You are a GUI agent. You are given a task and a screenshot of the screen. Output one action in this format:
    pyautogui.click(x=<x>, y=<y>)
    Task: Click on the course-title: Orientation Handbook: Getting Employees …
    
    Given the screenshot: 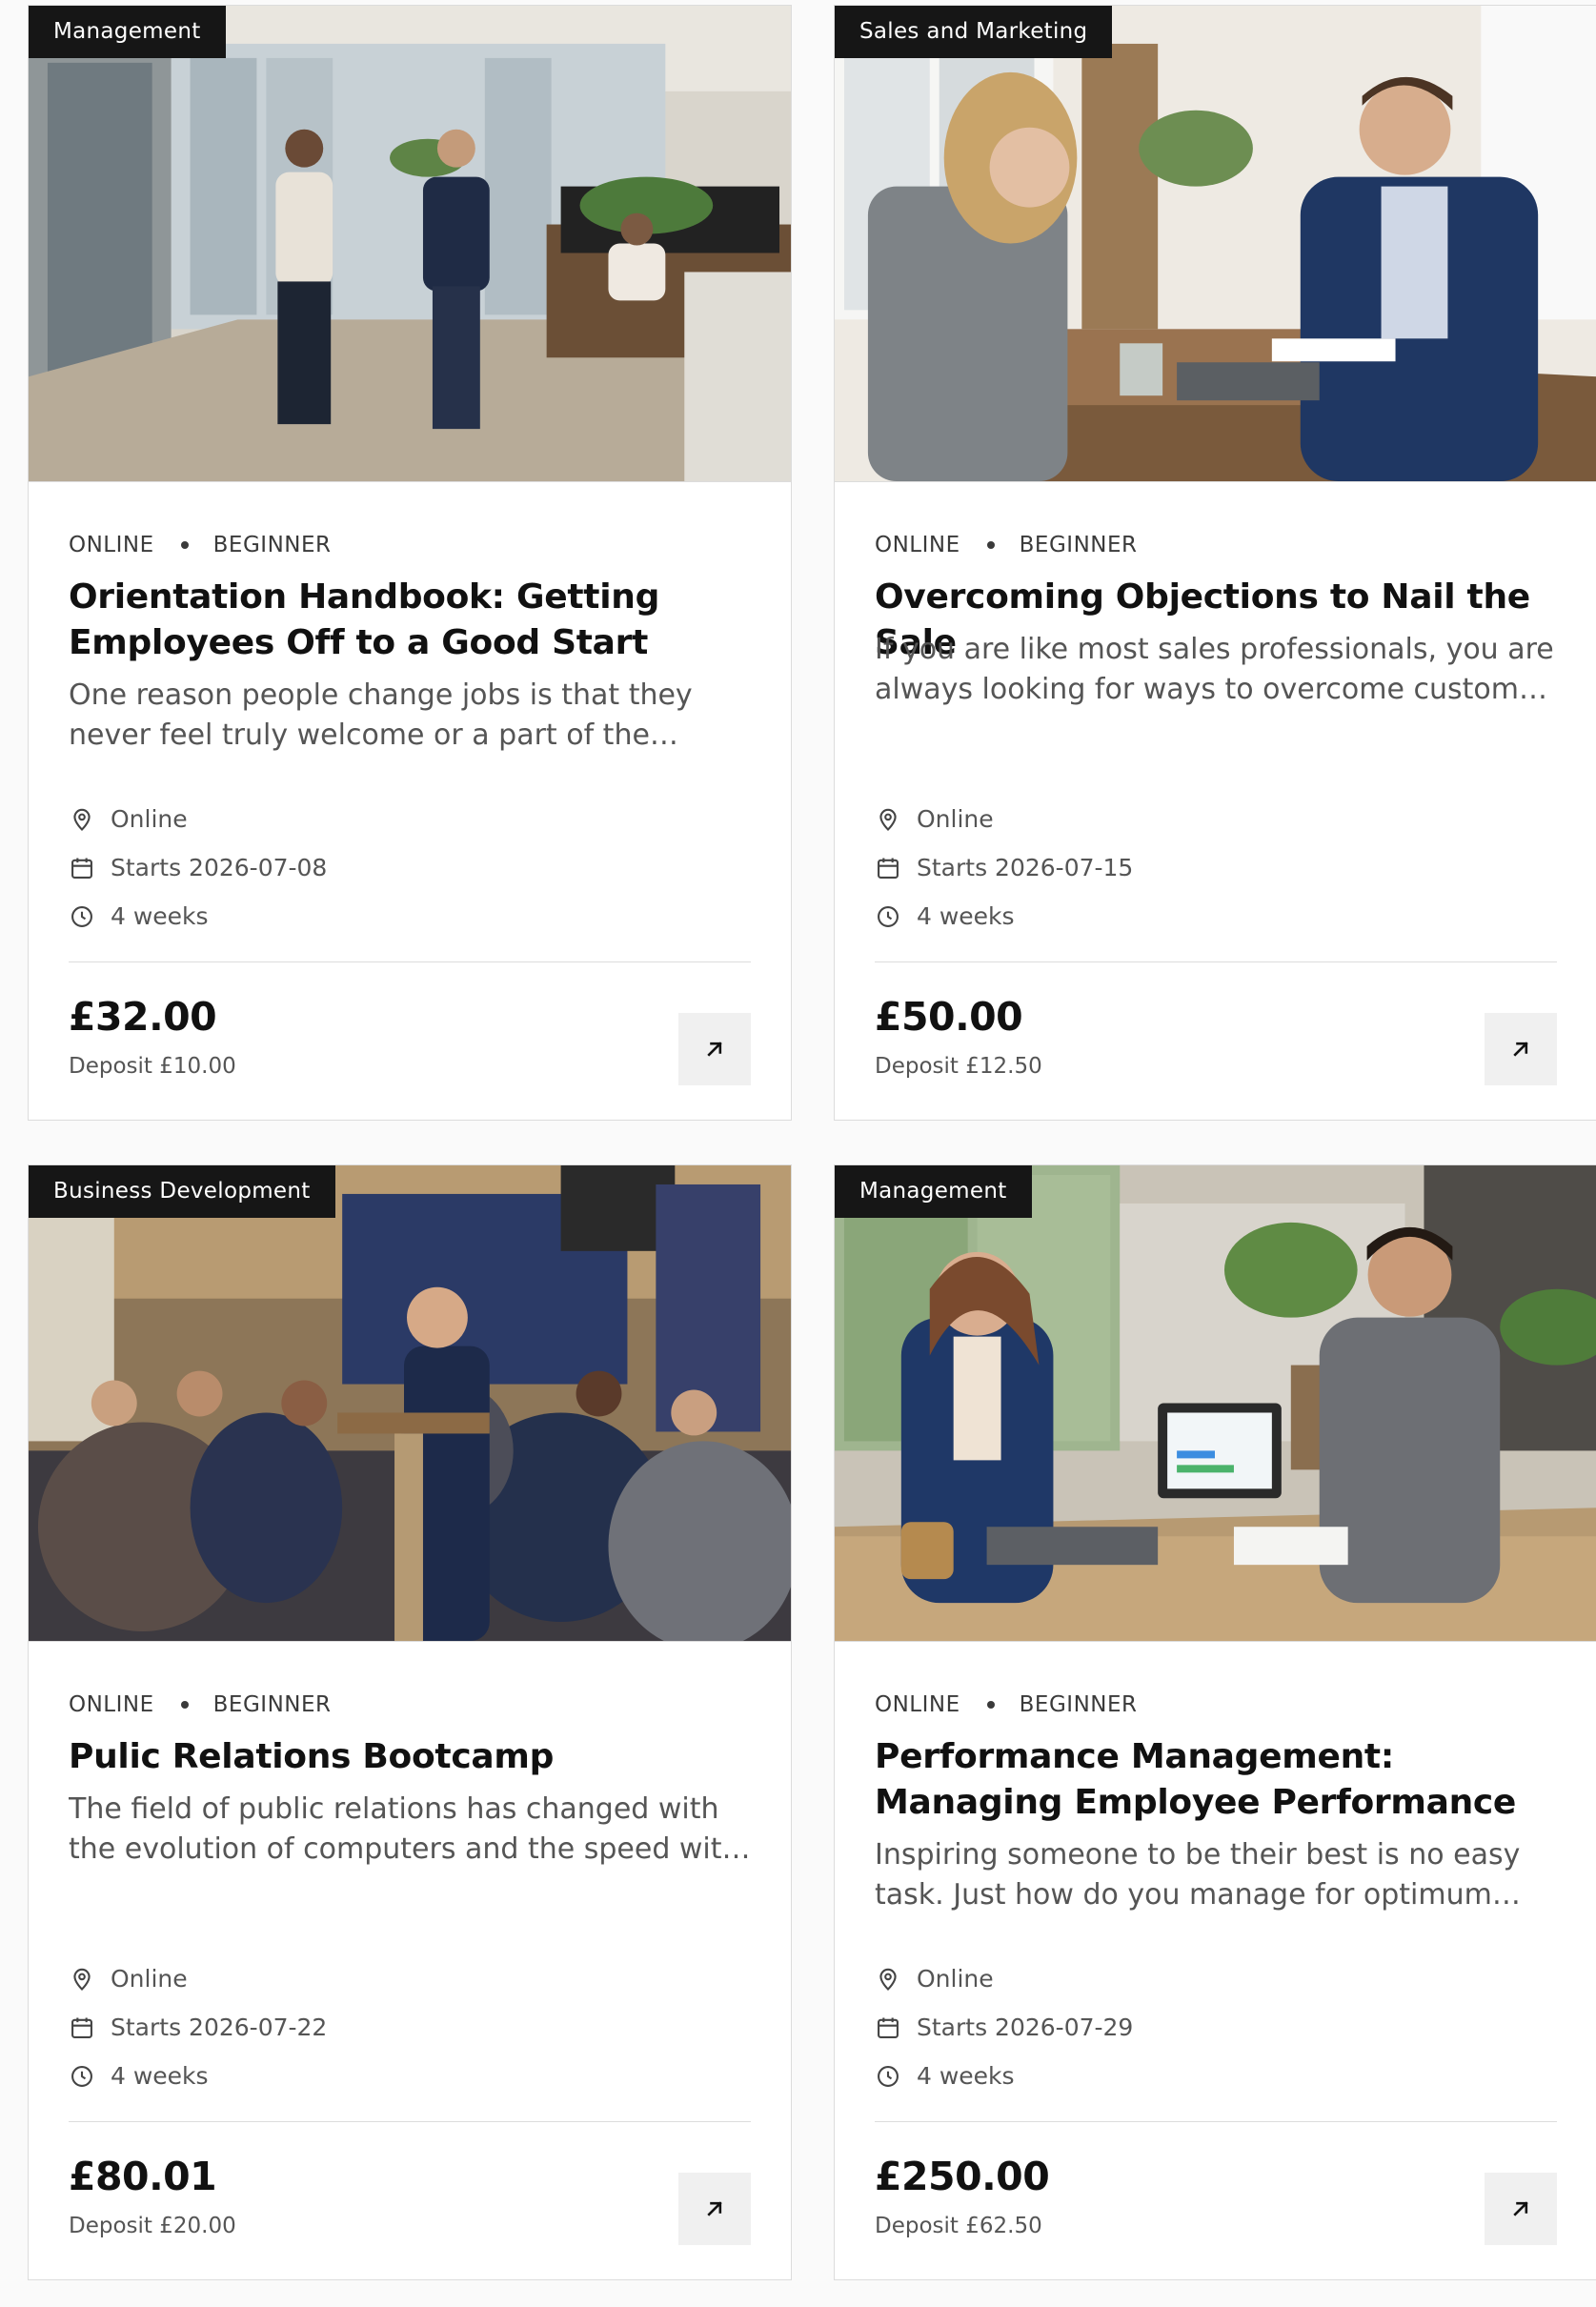 What is the action you would take?
    pyautogui.click(x=410, y=620)
    